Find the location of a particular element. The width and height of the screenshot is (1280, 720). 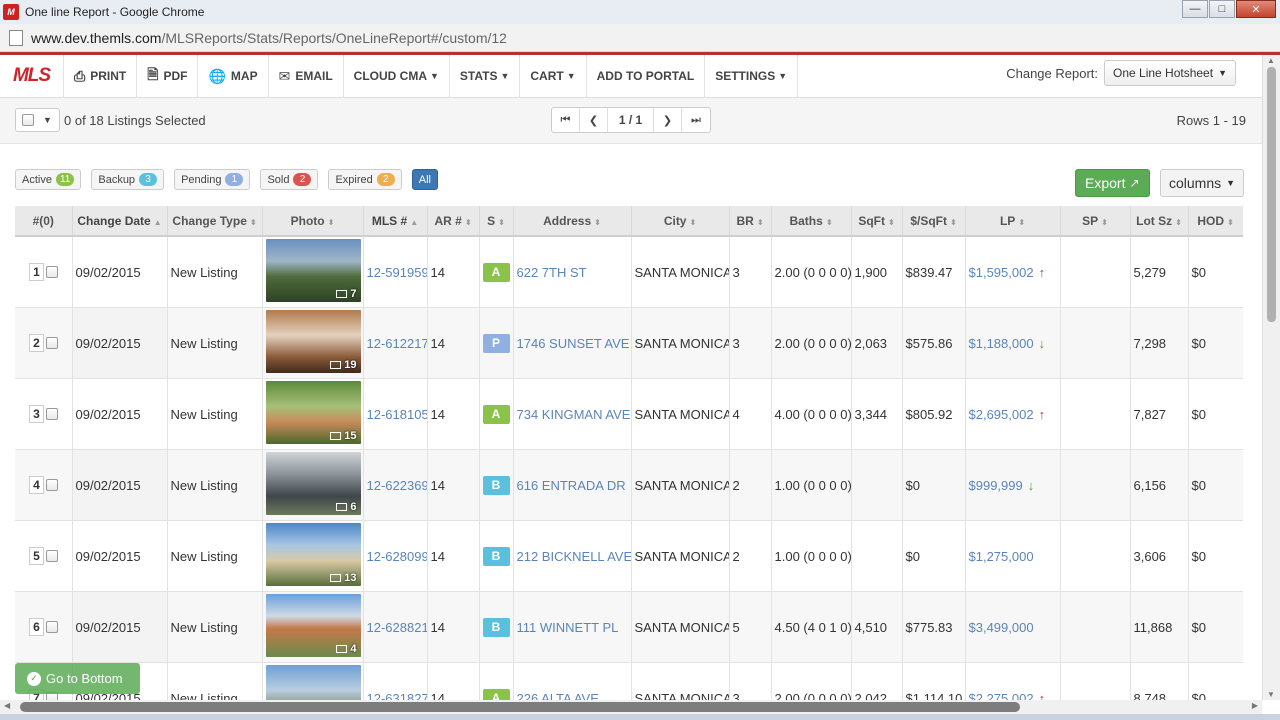

column-header: SqFt ⬍ is located at coordinates (877, 221).